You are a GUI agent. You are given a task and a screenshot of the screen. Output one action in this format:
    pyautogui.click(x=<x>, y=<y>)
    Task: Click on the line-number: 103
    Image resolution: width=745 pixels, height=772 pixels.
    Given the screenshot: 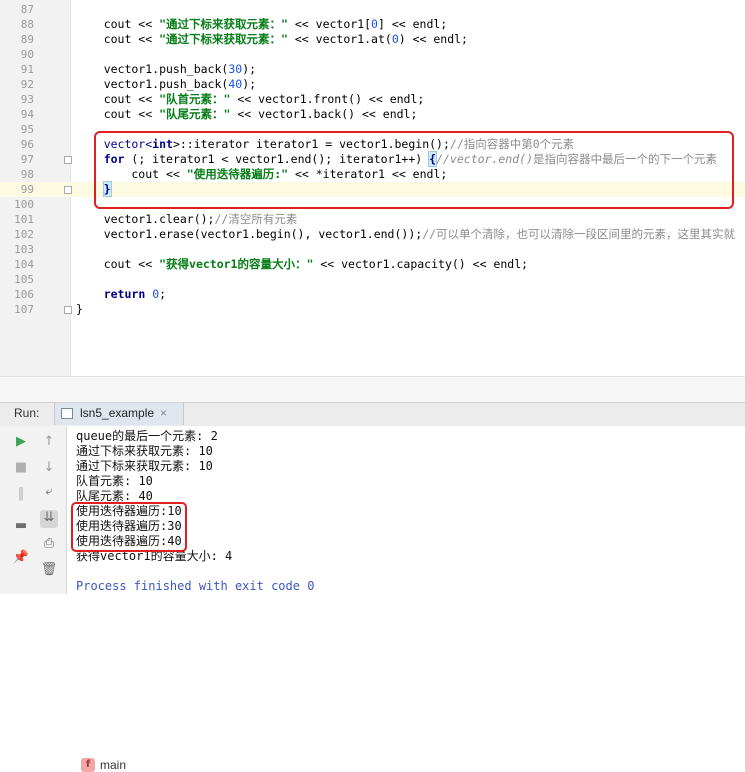 What is the action you would take?
    pyautogui.click(x=24, y=249)
    